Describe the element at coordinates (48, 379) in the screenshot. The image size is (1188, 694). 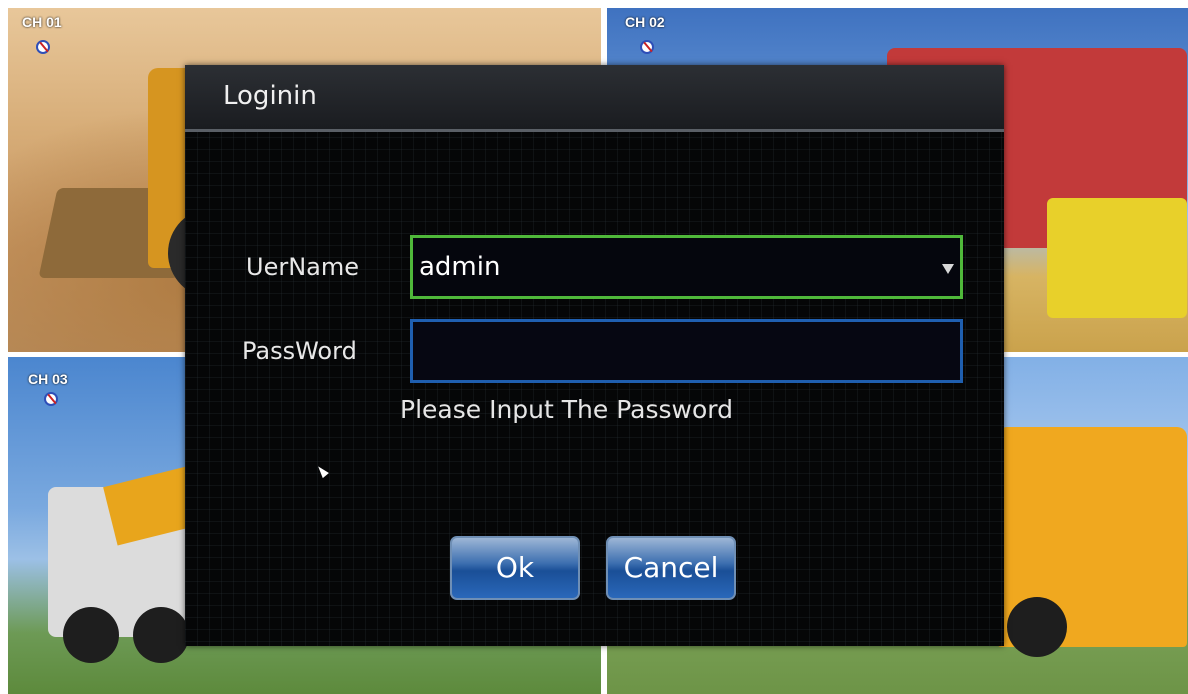
I see `channel-label: CH 03` at that location.